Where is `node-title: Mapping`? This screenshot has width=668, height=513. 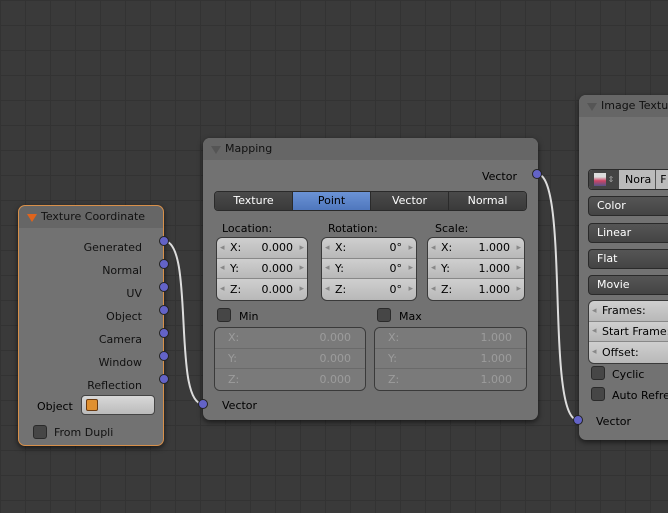
node-title: Mapping is located at coordinates (249, 148).